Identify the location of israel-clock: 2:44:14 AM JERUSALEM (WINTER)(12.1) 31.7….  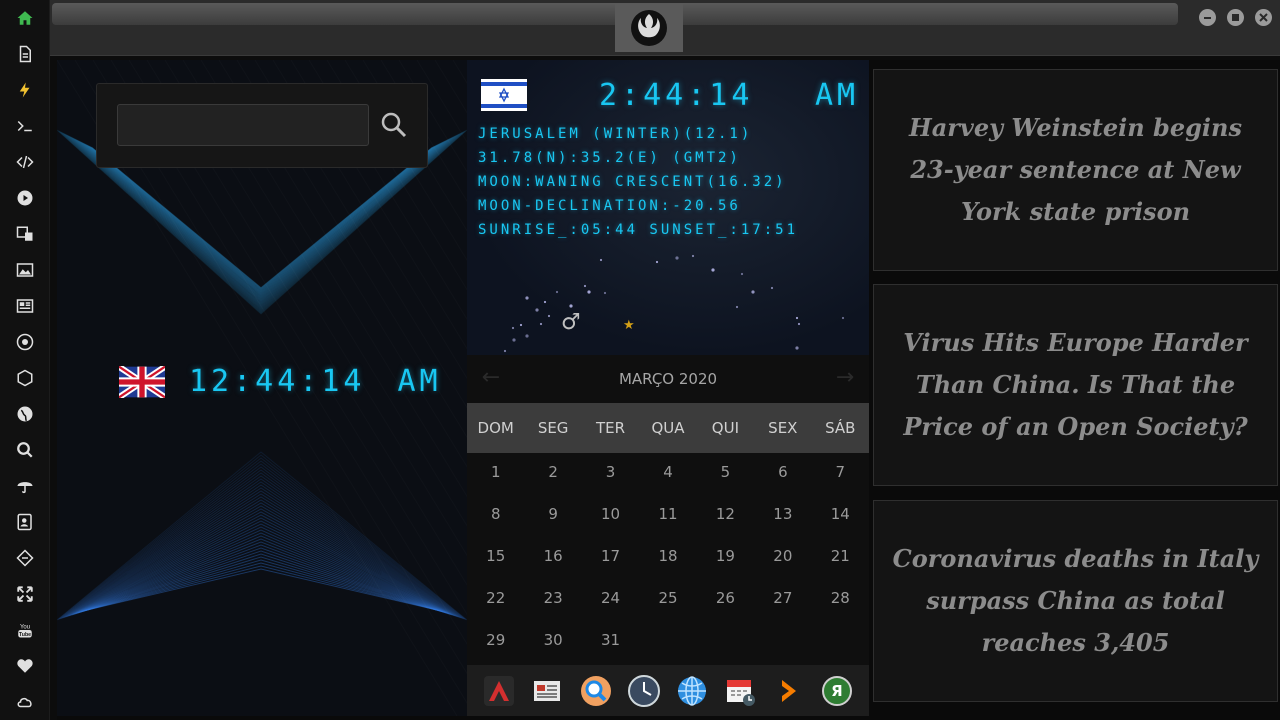
(668, 207).